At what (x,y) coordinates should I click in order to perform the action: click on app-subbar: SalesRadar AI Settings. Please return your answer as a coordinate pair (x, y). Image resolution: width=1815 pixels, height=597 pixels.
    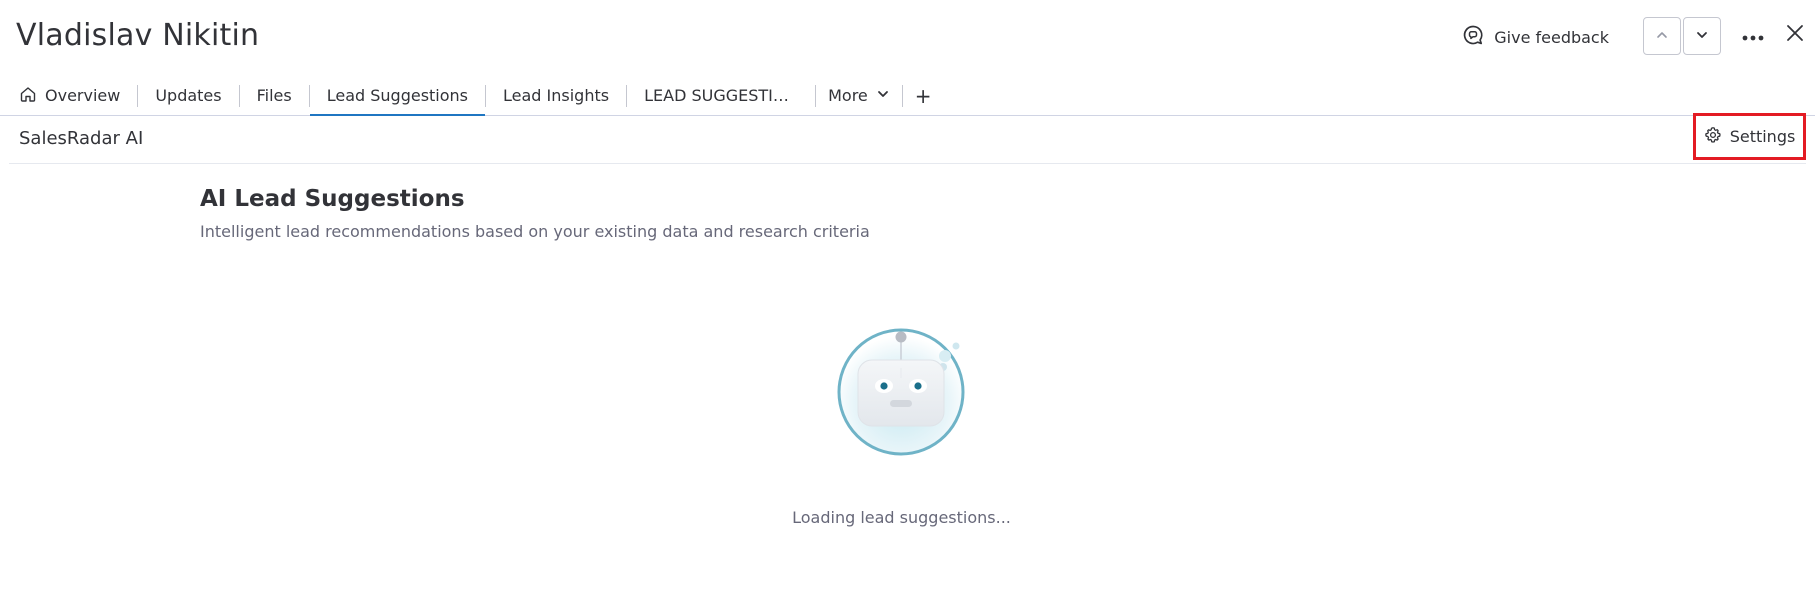
    Looking at the image, I should click on (907, 138).